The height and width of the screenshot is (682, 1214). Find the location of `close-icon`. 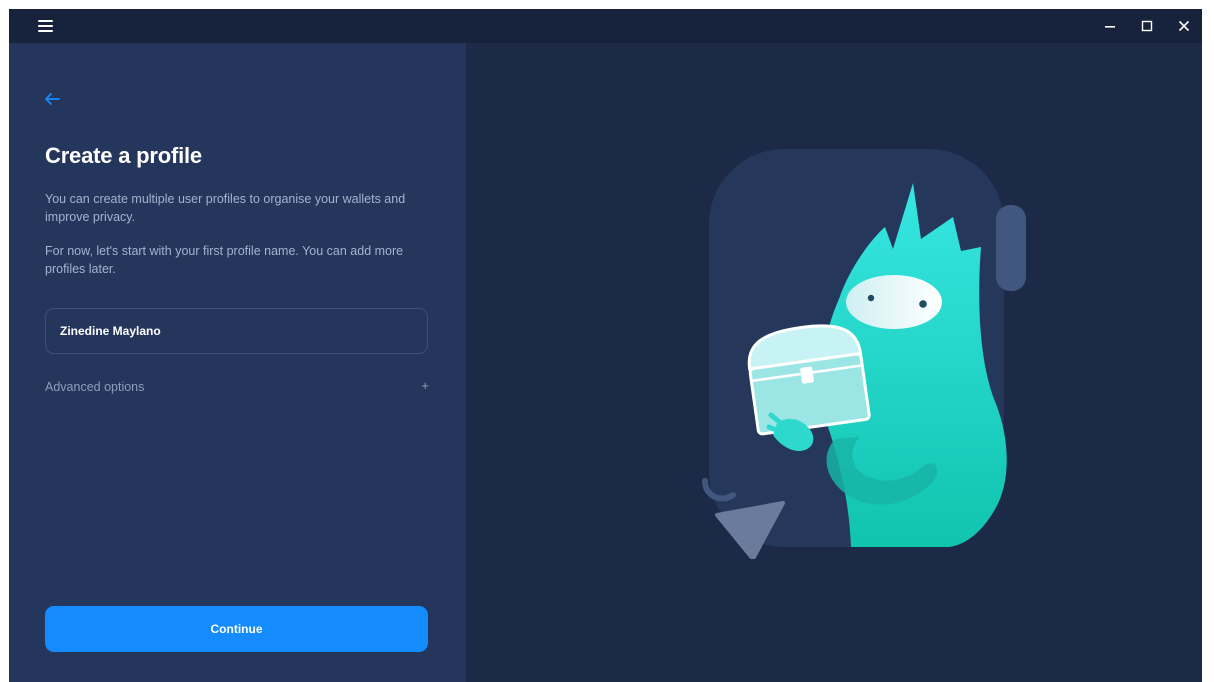

close-icon is located at coordinates (1183, 26).